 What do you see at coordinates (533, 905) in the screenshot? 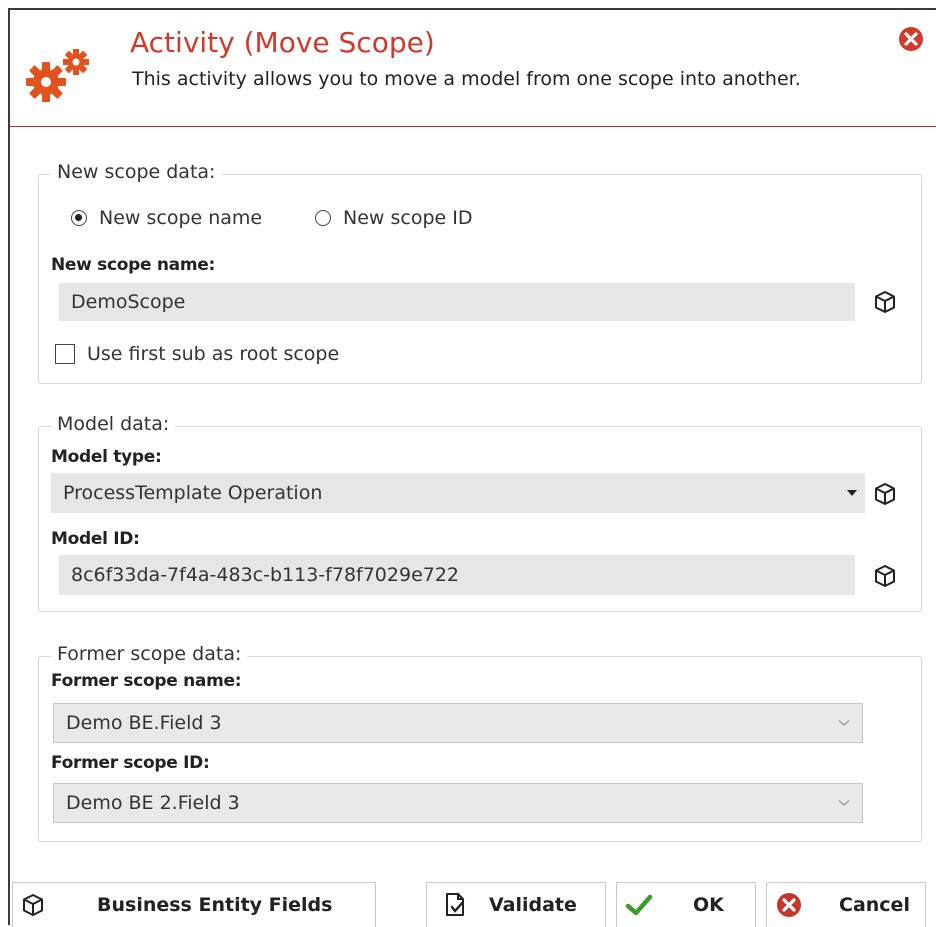
I see `validate-label: Validate` at bounding box center [533, 905].